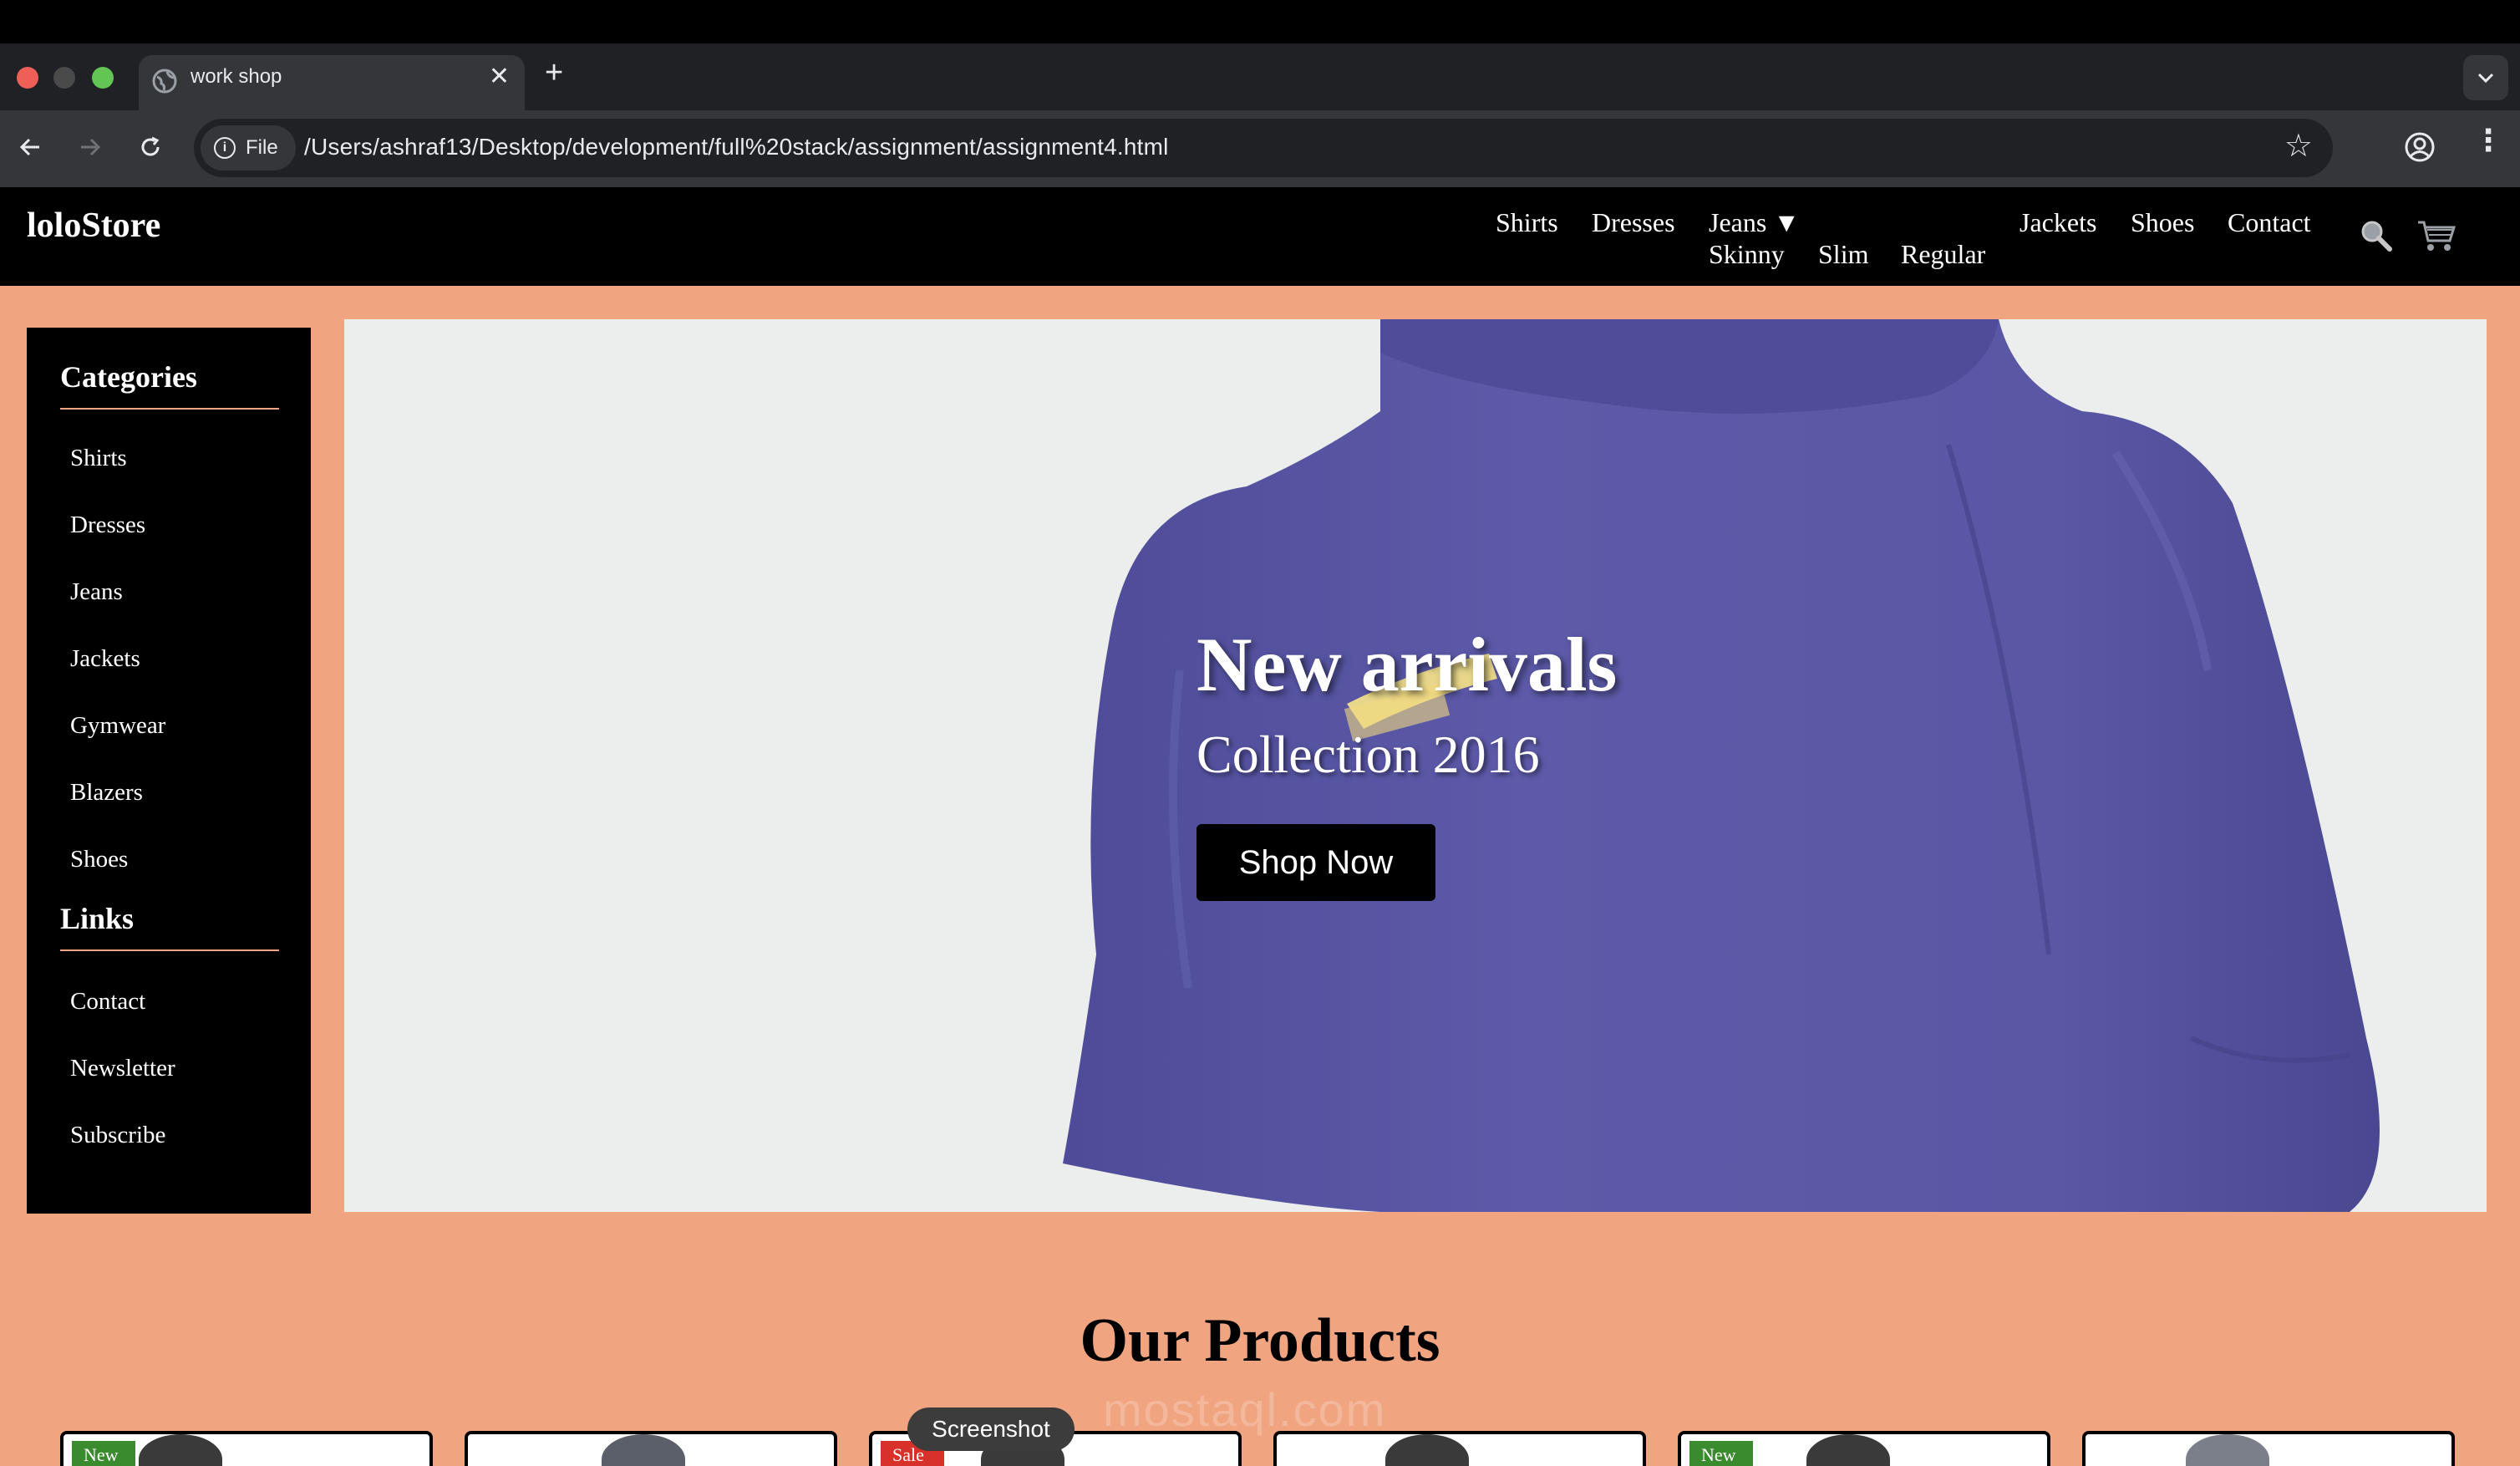 The height and width of the screenshot is (1466, 2520). What do you see at coordinates (236, 76) in the screenshot?
I see `tab-title: work shop` at bounding box center [236, 76].